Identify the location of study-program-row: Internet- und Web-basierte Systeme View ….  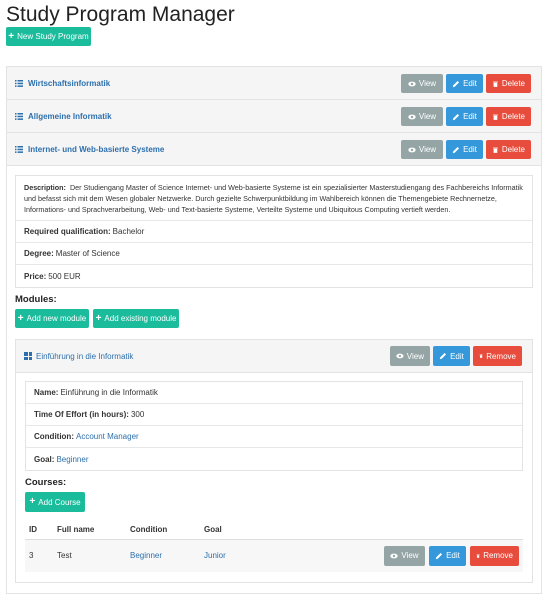
(274, 149).